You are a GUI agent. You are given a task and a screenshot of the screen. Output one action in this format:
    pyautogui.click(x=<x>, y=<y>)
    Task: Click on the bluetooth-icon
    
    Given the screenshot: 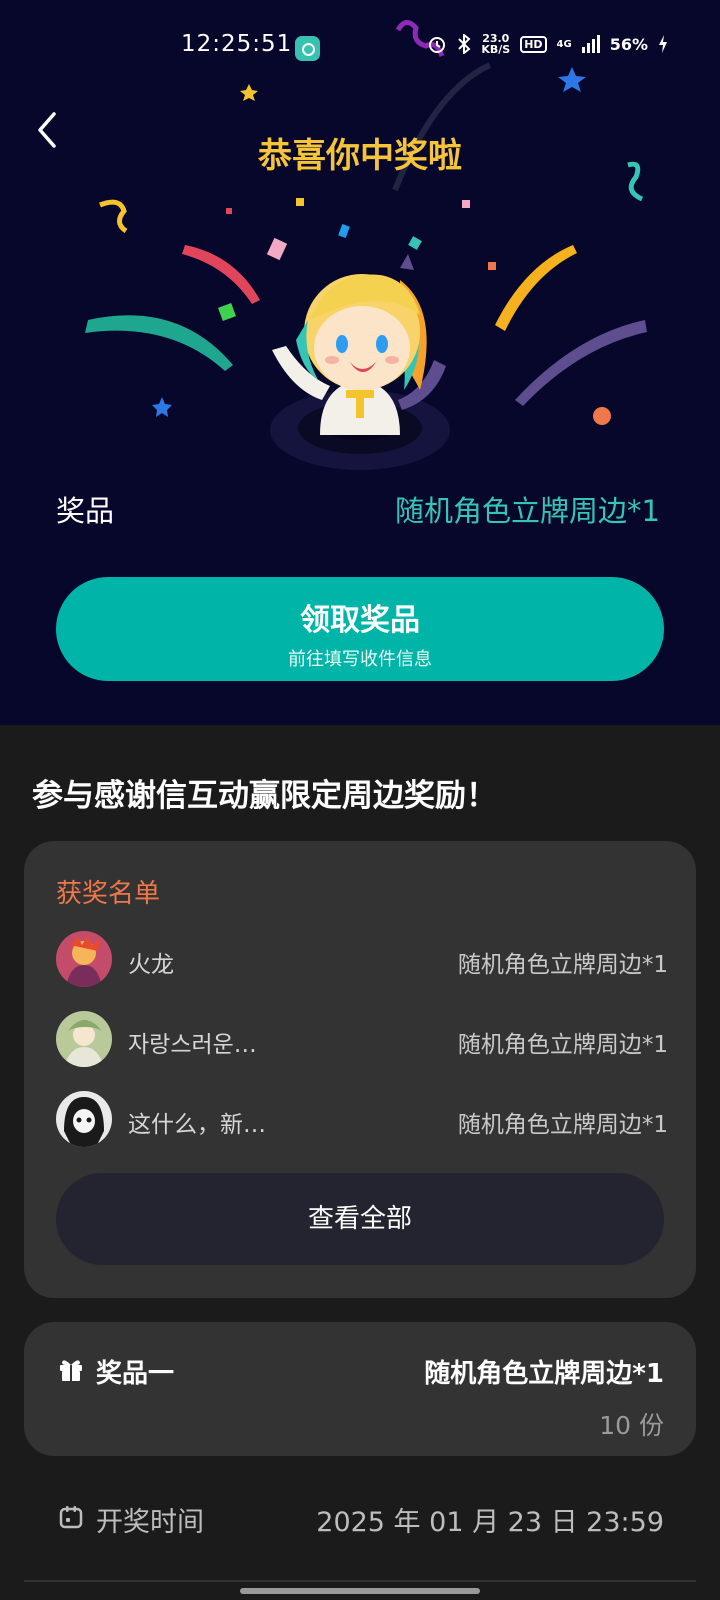 What is the action you would take?
    pyautogui.click(x=464, y=44)
    